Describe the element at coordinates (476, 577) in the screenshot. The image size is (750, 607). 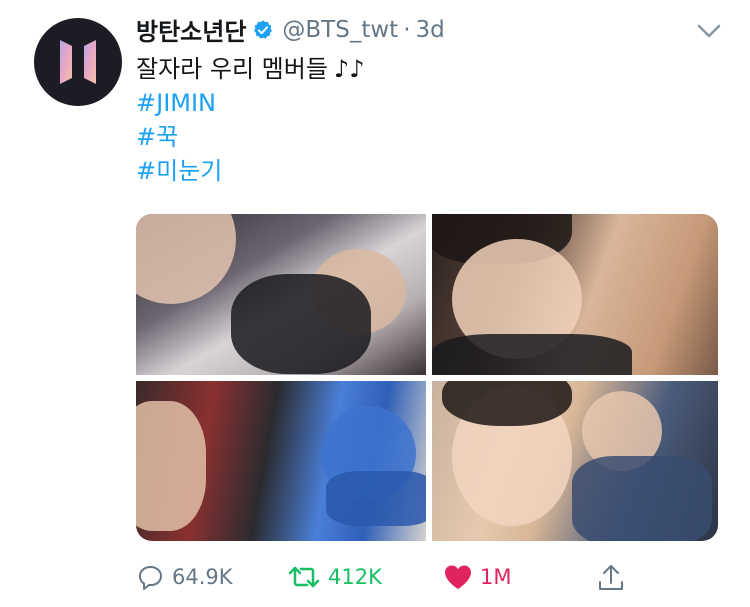
I see `like-button: 1M` at that location.